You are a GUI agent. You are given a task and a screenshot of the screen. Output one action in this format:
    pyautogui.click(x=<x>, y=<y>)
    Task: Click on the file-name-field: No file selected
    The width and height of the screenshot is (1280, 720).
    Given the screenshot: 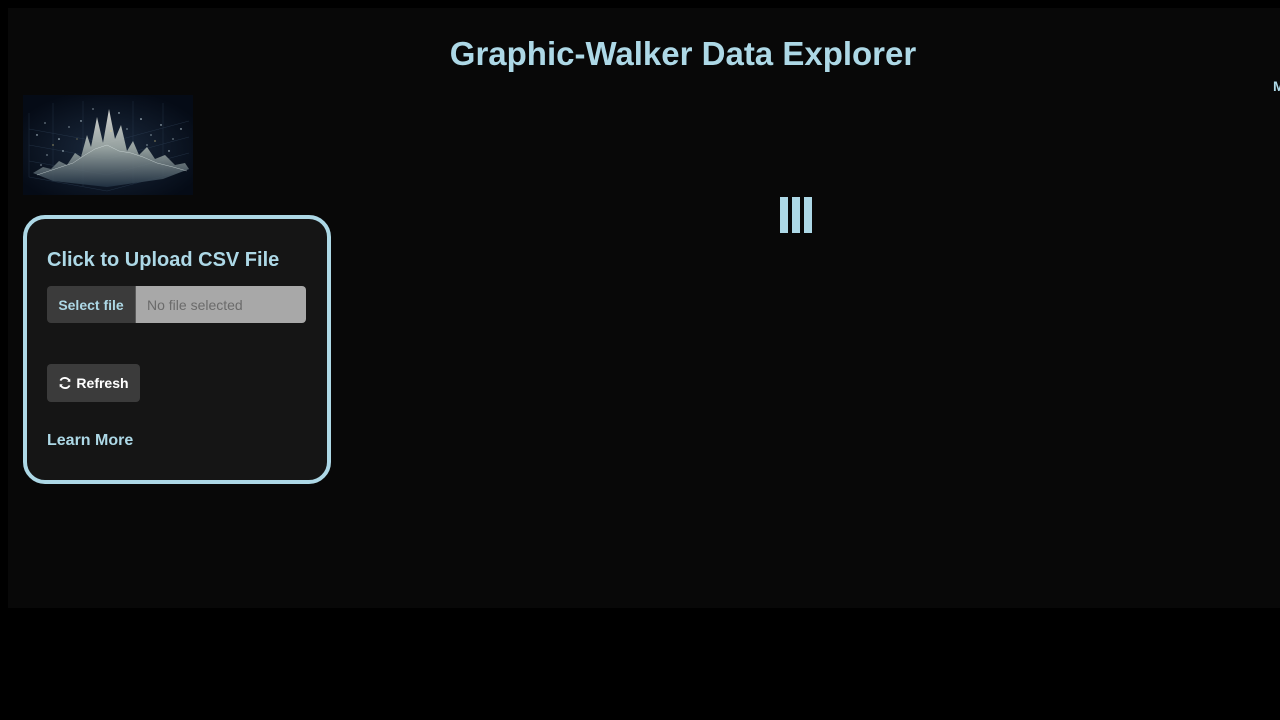 What is the action you would take?
    pyautogui.click(x=221, y=304)
    